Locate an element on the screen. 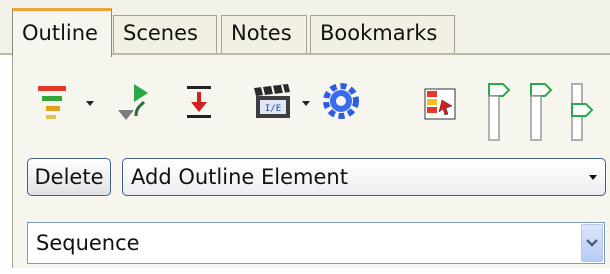  element-type-select: Sequence is located at coordinates (316, 243).